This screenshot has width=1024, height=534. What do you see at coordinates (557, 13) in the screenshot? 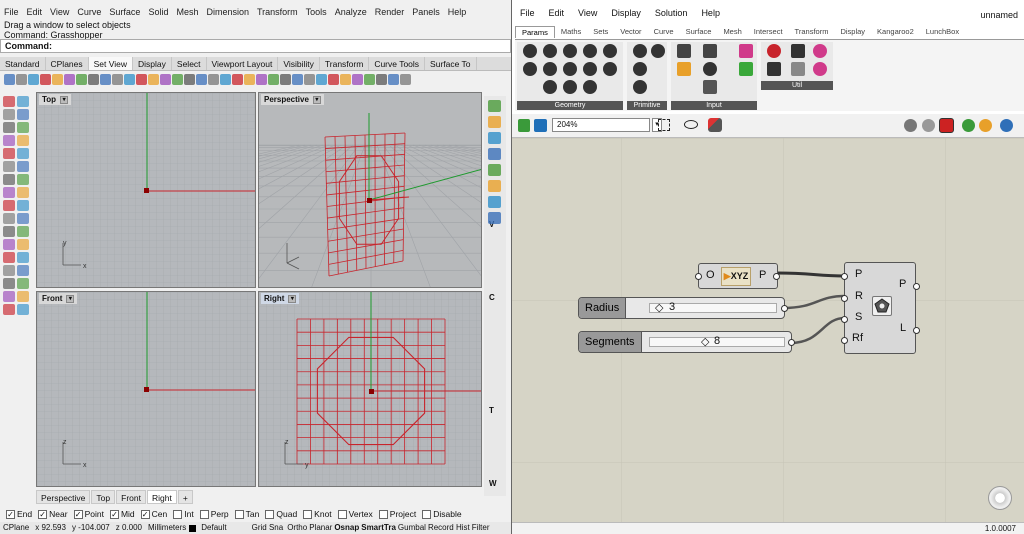
I see `gh-menu-edit: Edit` at bounding box center [557, 13].